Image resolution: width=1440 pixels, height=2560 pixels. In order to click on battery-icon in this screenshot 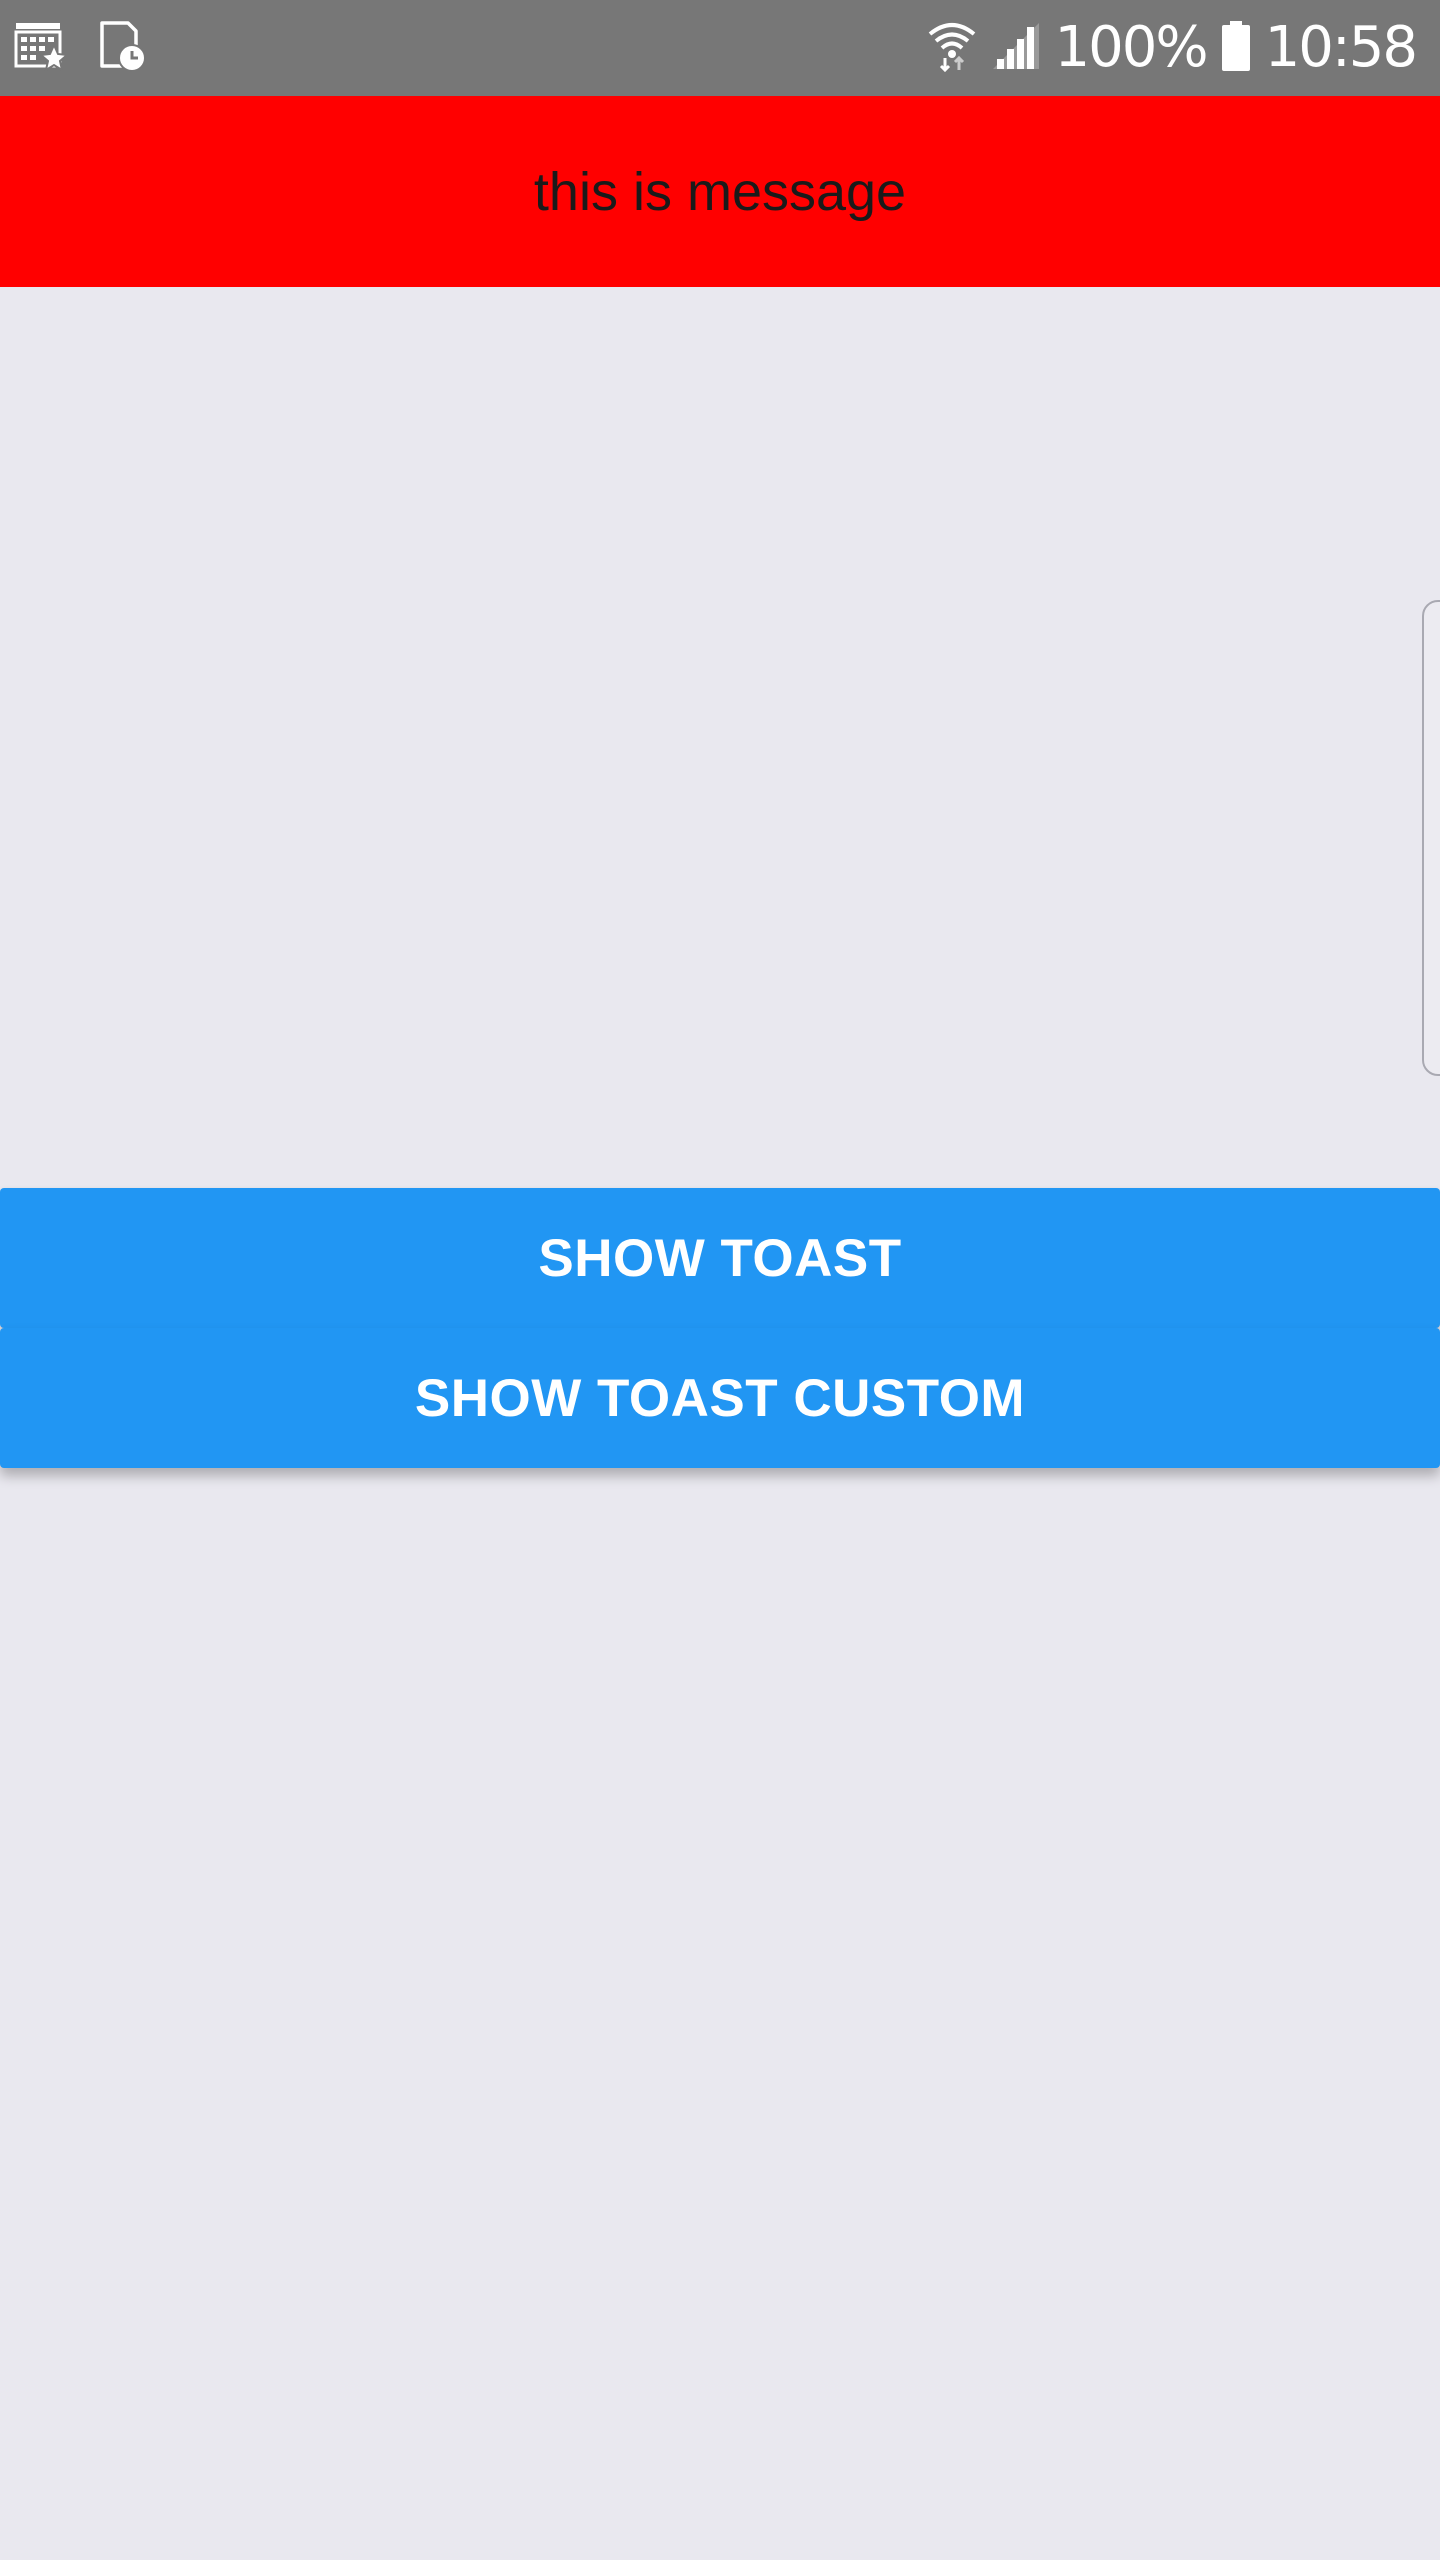, I will do `click(1236, 48)`.